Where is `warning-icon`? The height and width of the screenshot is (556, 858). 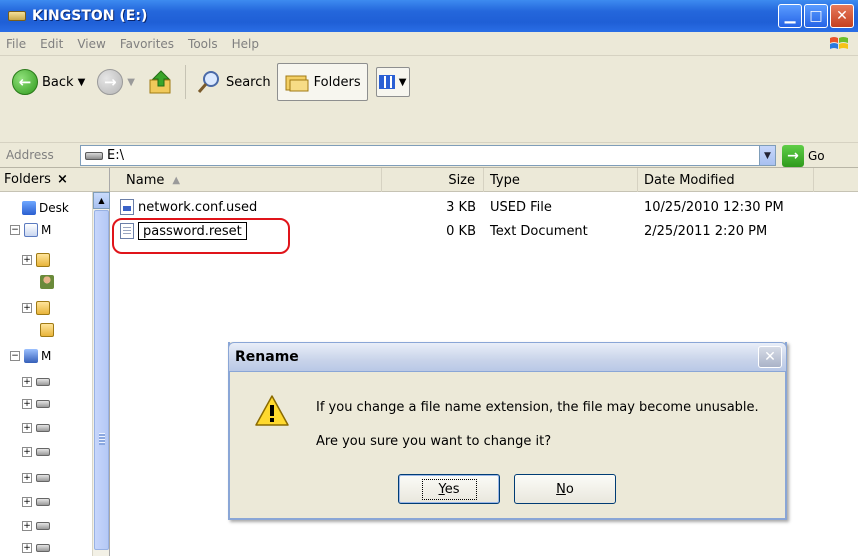 warning-icon is located at coordinates (272, 410).